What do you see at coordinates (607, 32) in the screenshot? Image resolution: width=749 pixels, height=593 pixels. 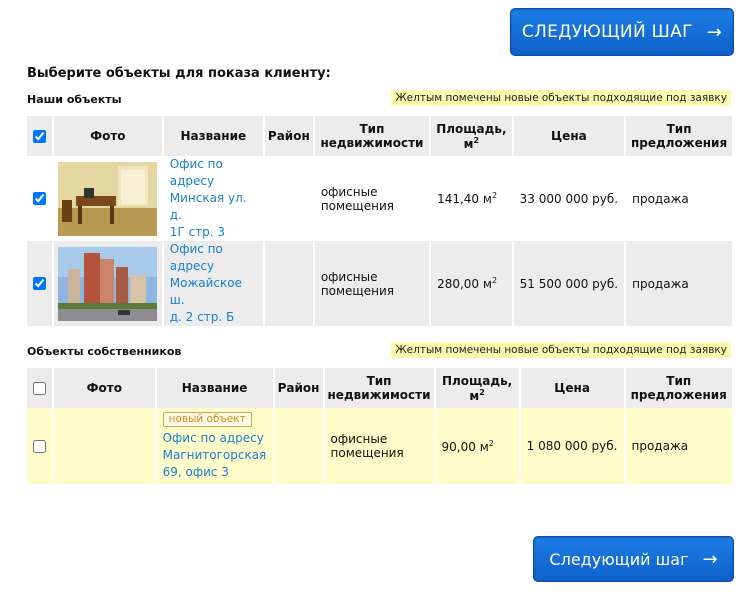 I see `next-step-label: СЛЕДУЮЩИЙ ШАГ` at bounding box center [607, 32].